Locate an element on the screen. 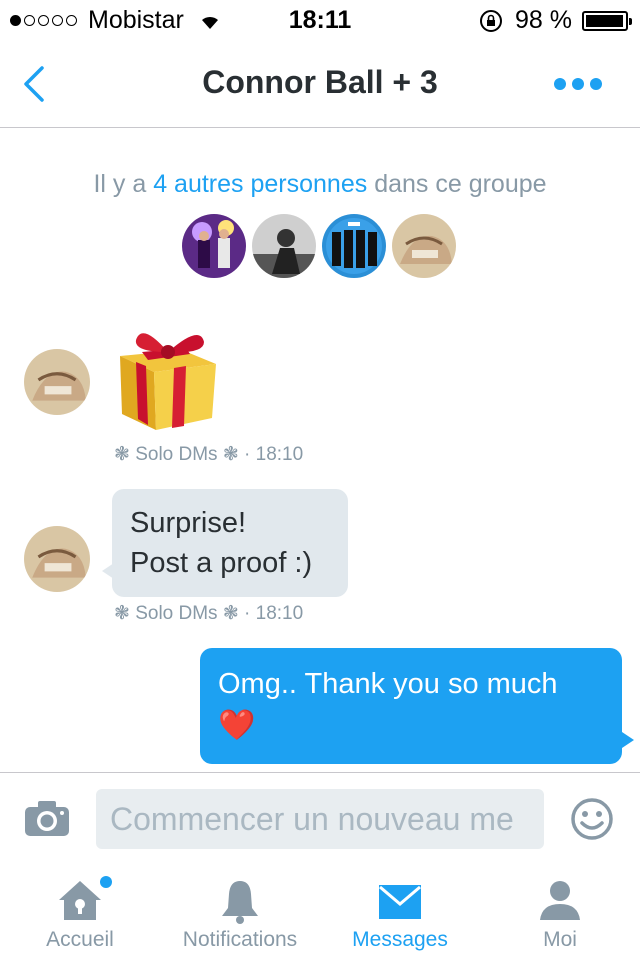 The height and width of the screenshot is (960, 640). battery-fill is located at coordinates (605, 20).